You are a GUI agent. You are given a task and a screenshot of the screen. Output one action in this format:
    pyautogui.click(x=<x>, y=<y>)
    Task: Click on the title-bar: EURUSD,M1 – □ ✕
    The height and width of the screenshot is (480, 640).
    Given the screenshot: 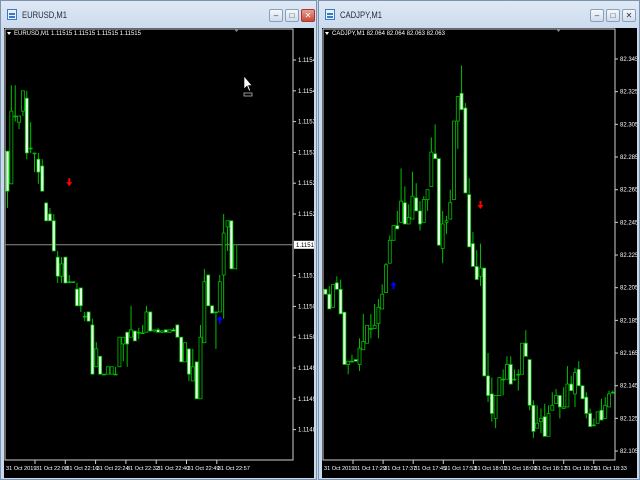 What is the action you would take?
    pyautogui.click(x=158, y=14)
    